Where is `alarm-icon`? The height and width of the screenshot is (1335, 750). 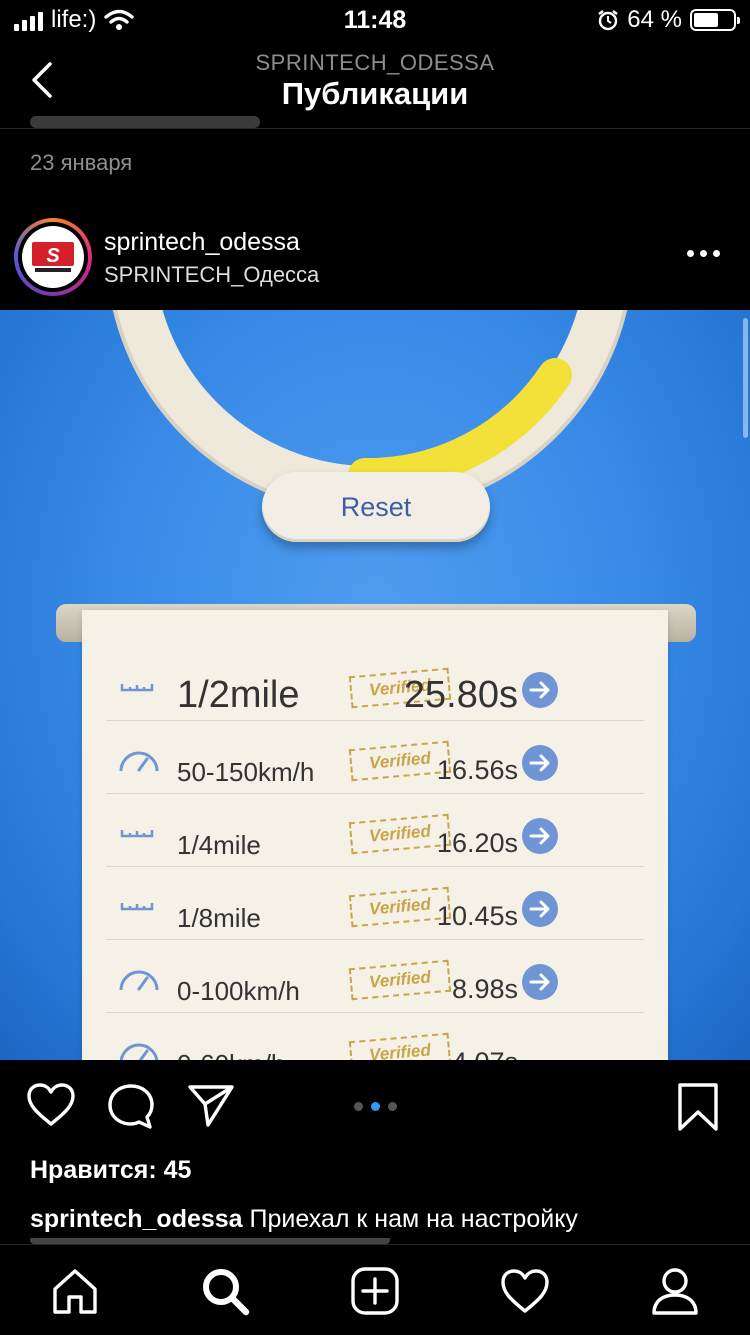
alarm-icon is located at coordinates (608, 20).